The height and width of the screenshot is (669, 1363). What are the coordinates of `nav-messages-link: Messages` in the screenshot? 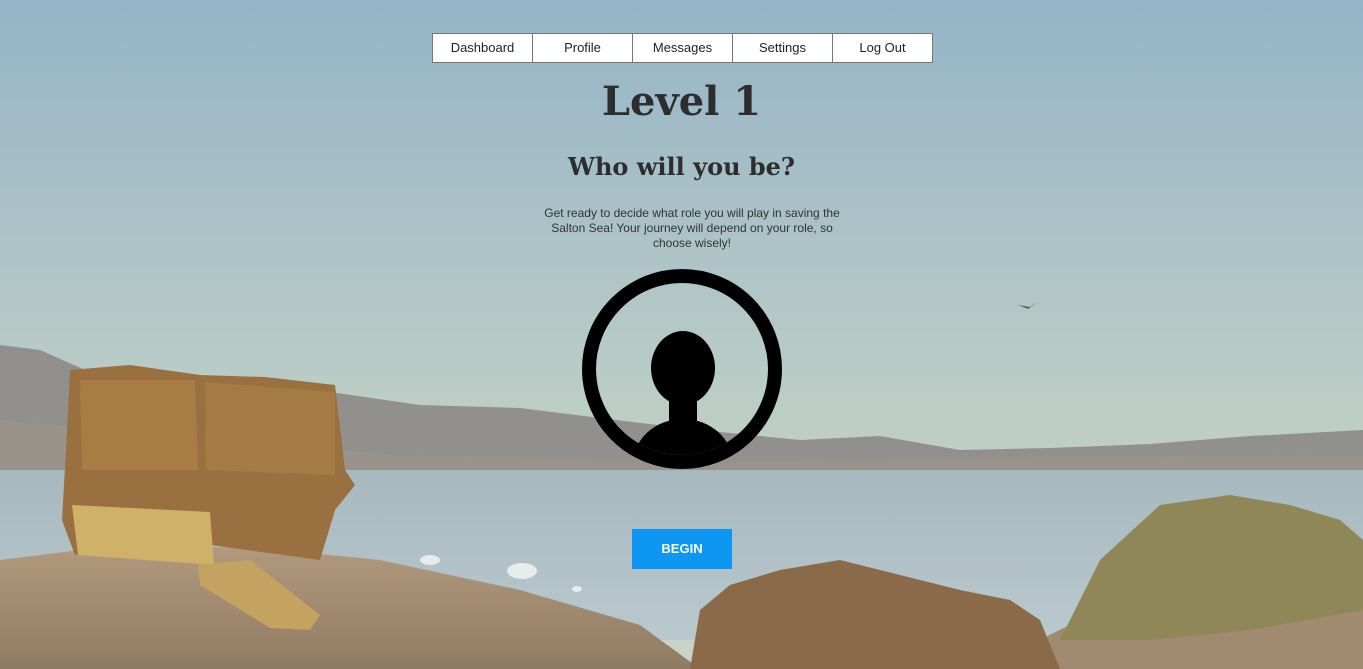 It's located at (683, 48).